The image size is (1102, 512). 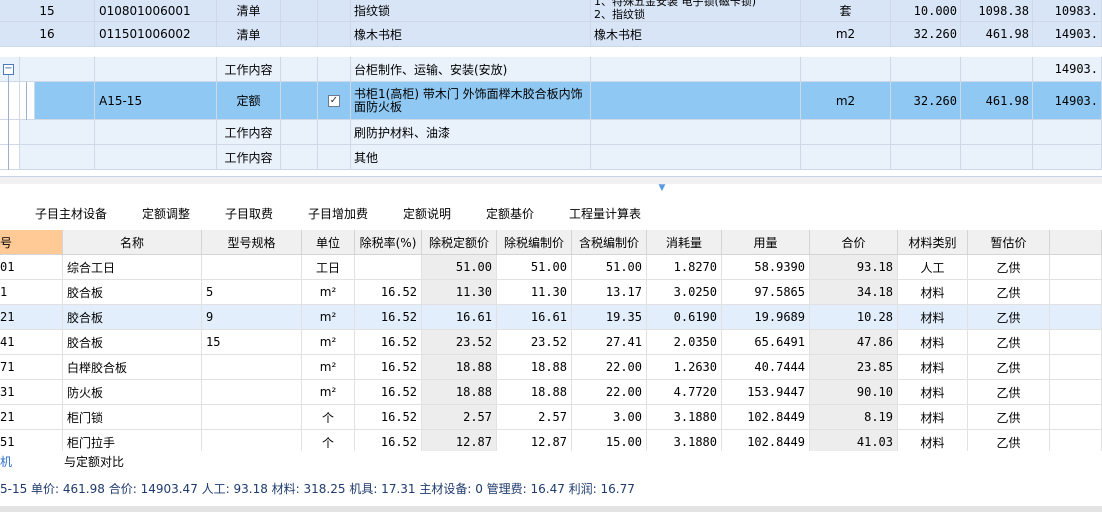 What do you see at coordinates (609, 417) in the screenshot?
I see `tax-cell: 3.00` at bounding box center [609, 417].